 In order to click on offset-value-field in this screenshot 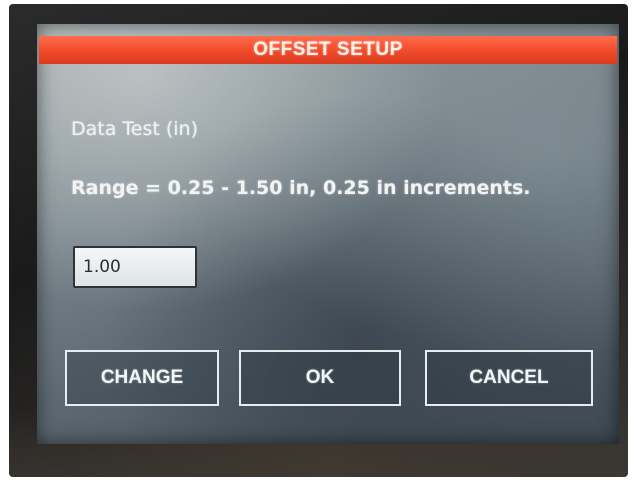, I will do `click(135, 267)`.